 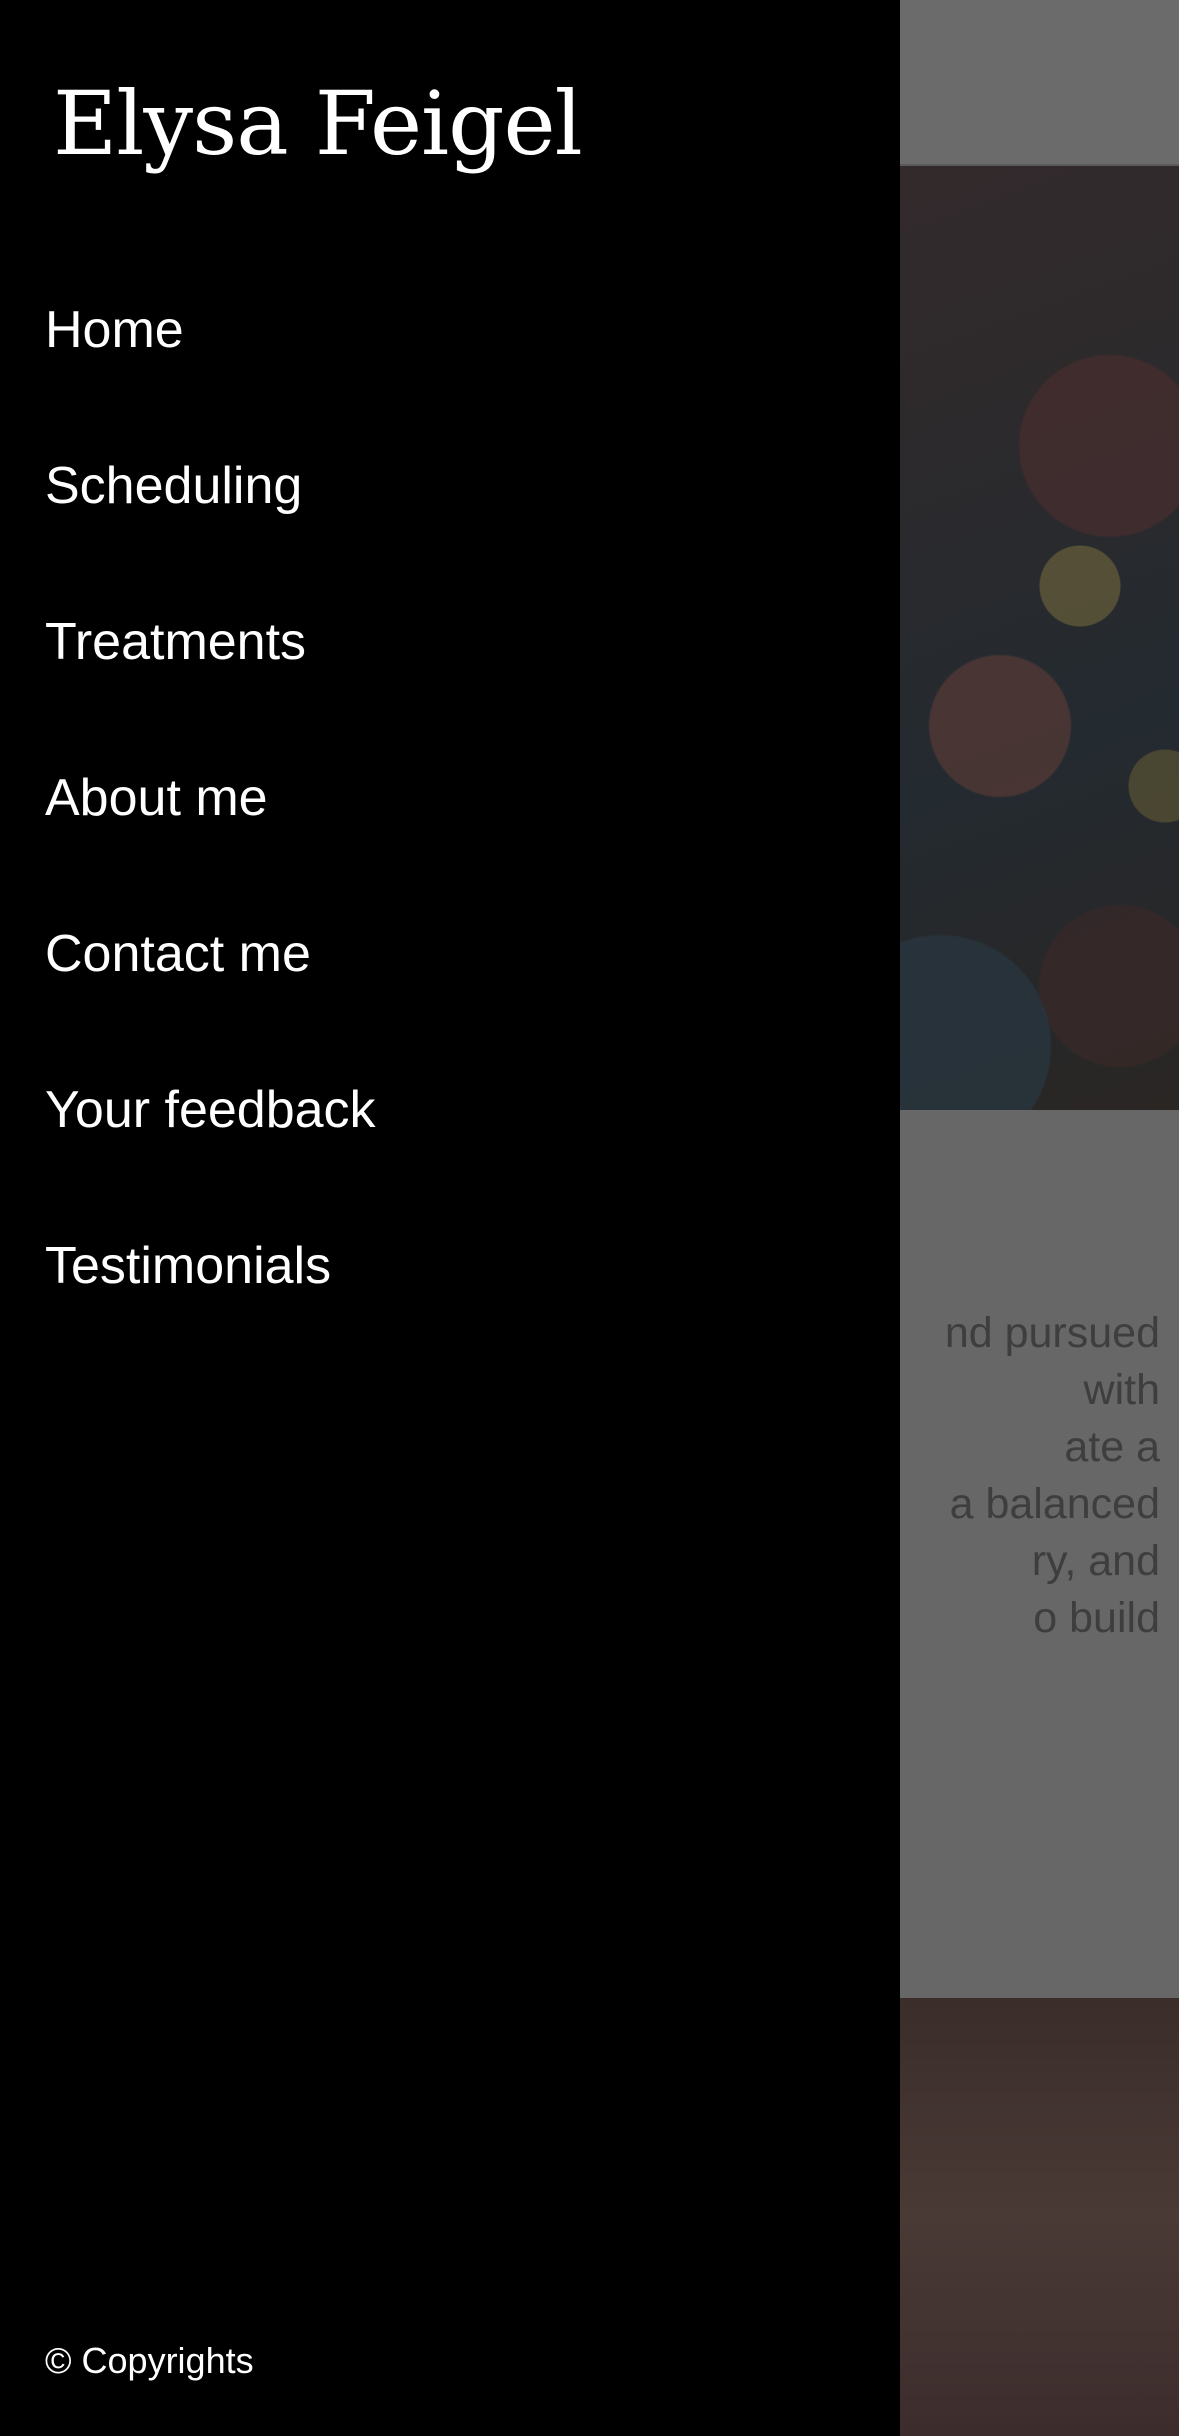 I want to click on nav-item-about-me: About me, so click(x=210, y=836).